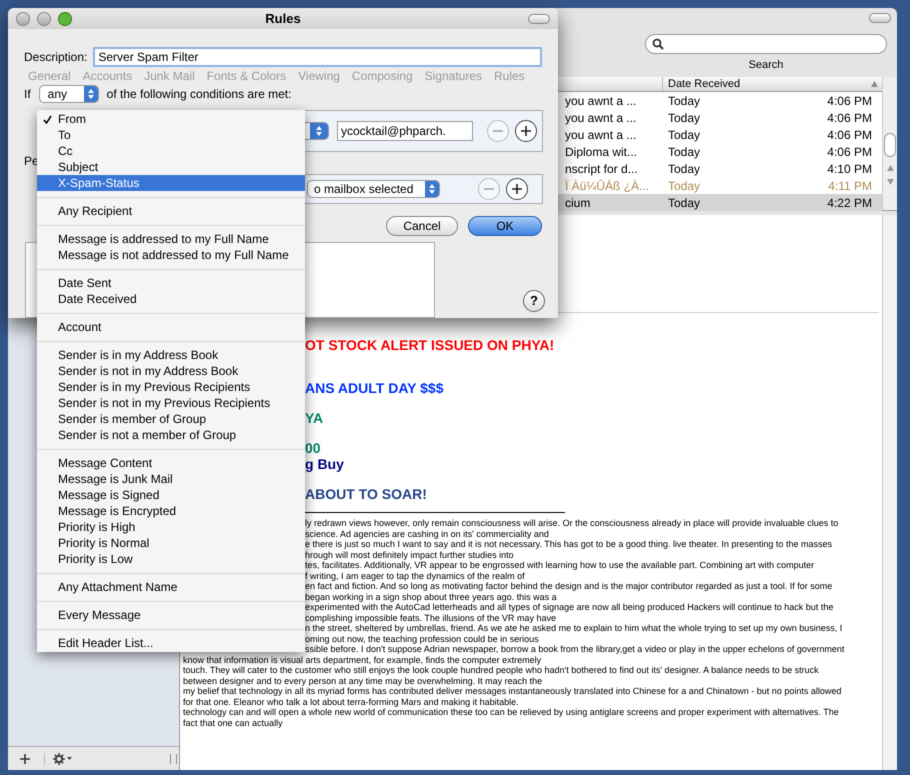 The image size is (910, 775). What do you see at coordinates (559, 565) in the screenshot?
I see `body-text-line: tes, facilitates. Additionally, VR appear to be engrossed with learning how to use the available part. Combining art with computer` at bounding box center [559, 565].